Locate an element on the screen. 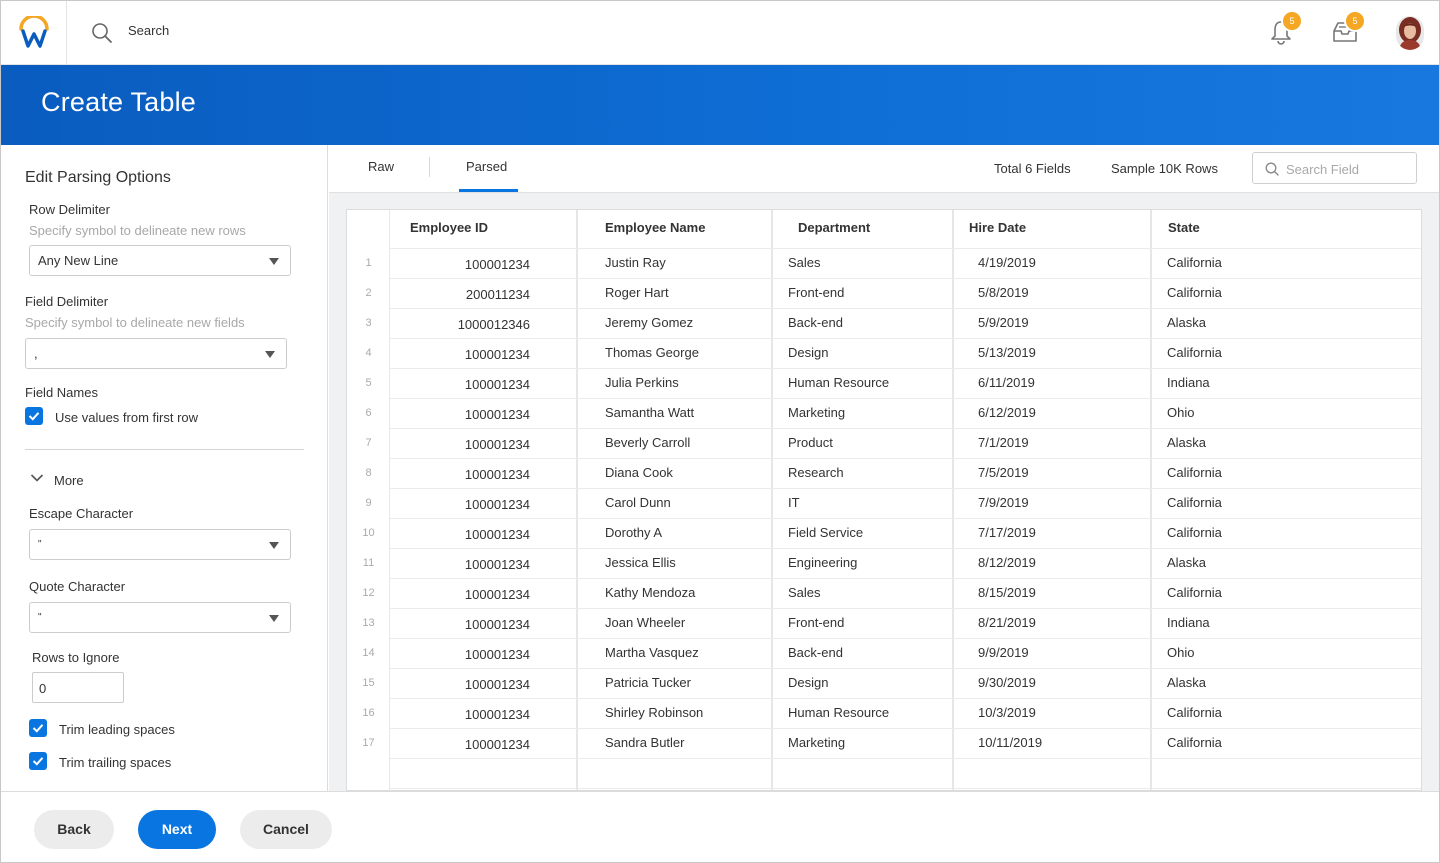  row-number: 8 is located at coordinates (368, 473).